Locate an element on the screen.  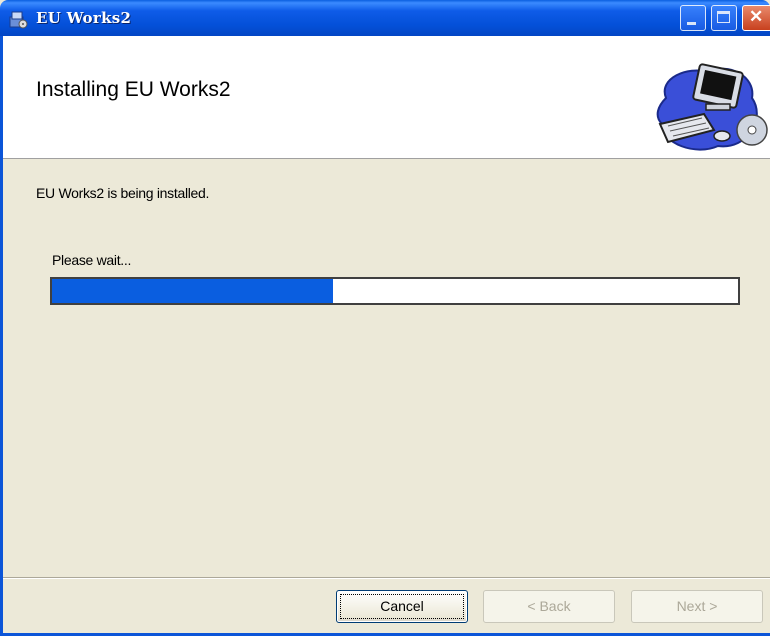
page-title: Installing EU Works2 is located at coordinates (133, 89).